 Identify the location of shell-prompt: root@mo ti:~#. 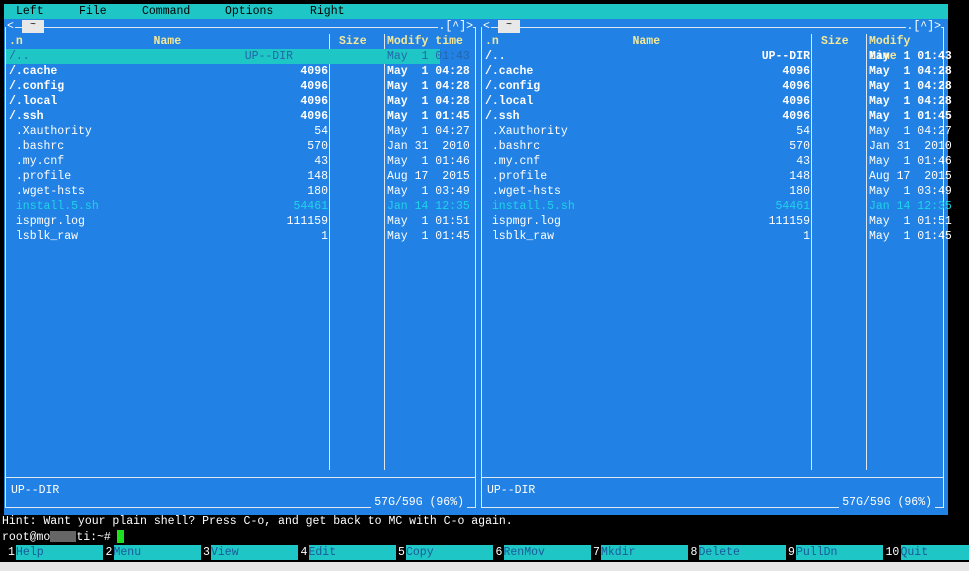
(63, 537).